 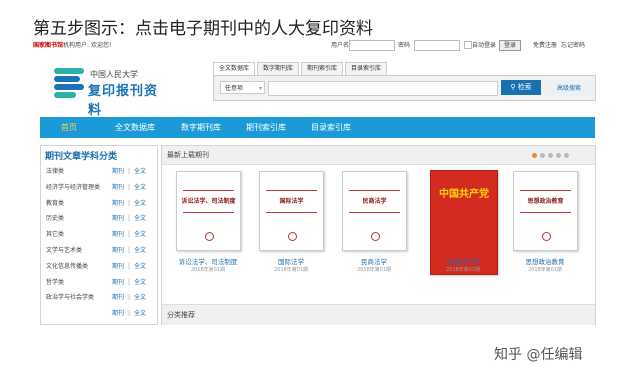 I want to click on nav-home: 首页, so click(x=69, y=127).